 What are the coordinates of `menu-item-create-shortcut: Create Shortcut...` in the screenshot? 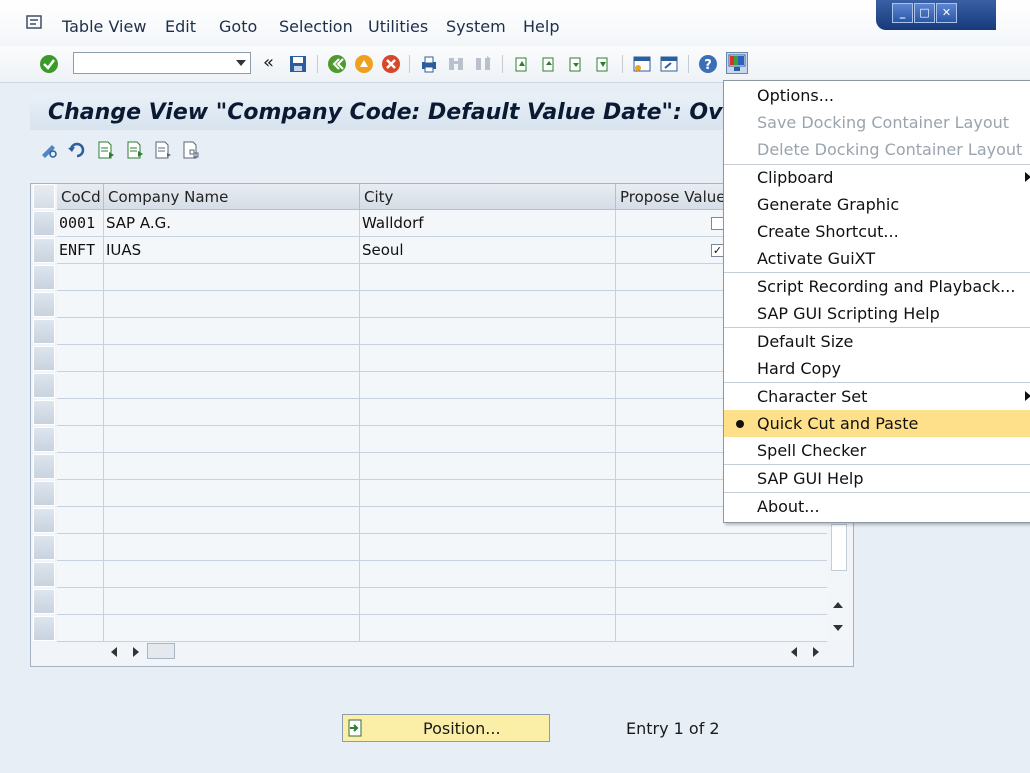 It's located at (877, 231).